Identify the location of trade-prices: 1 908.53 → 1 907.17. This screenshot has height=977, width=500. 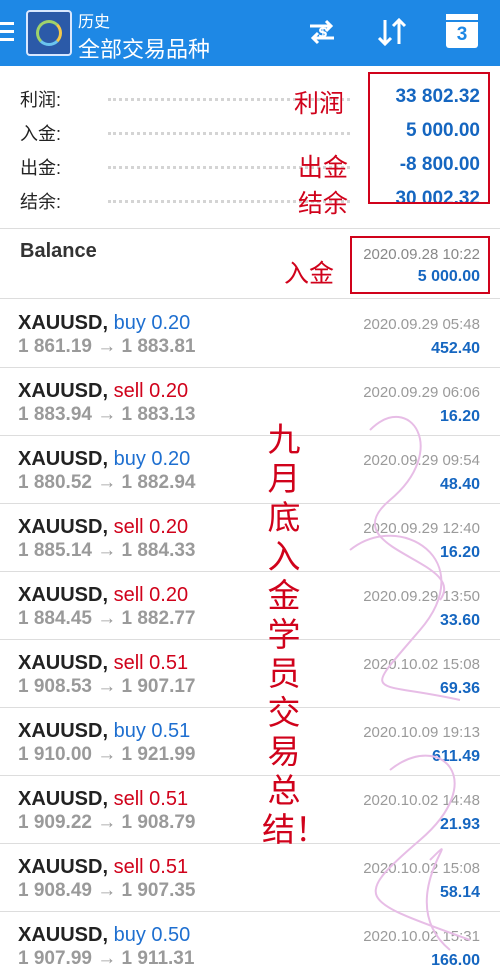
(107, 686).